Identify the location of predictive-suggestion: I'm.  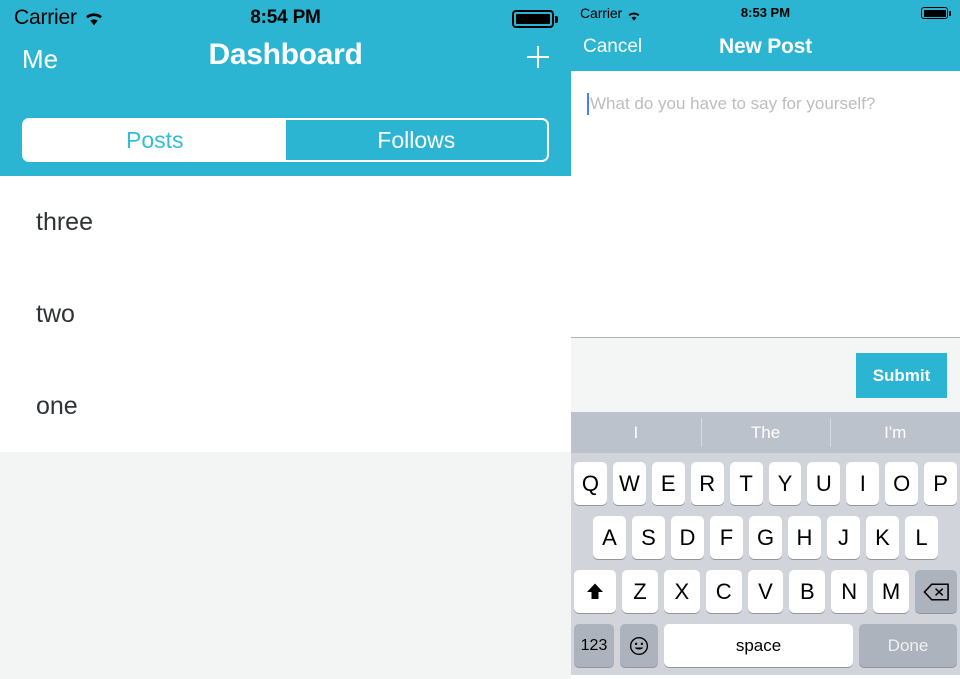
(895, 432).